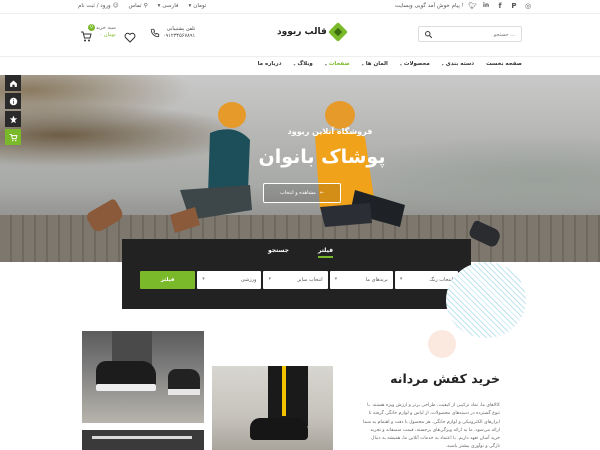 Image resolution: width=600 pixels, height=450 pixels. What do you see at coordinates (115, 6) in the screenshot?
I see `user-icon: ☺` at bounding box center [115, 6].